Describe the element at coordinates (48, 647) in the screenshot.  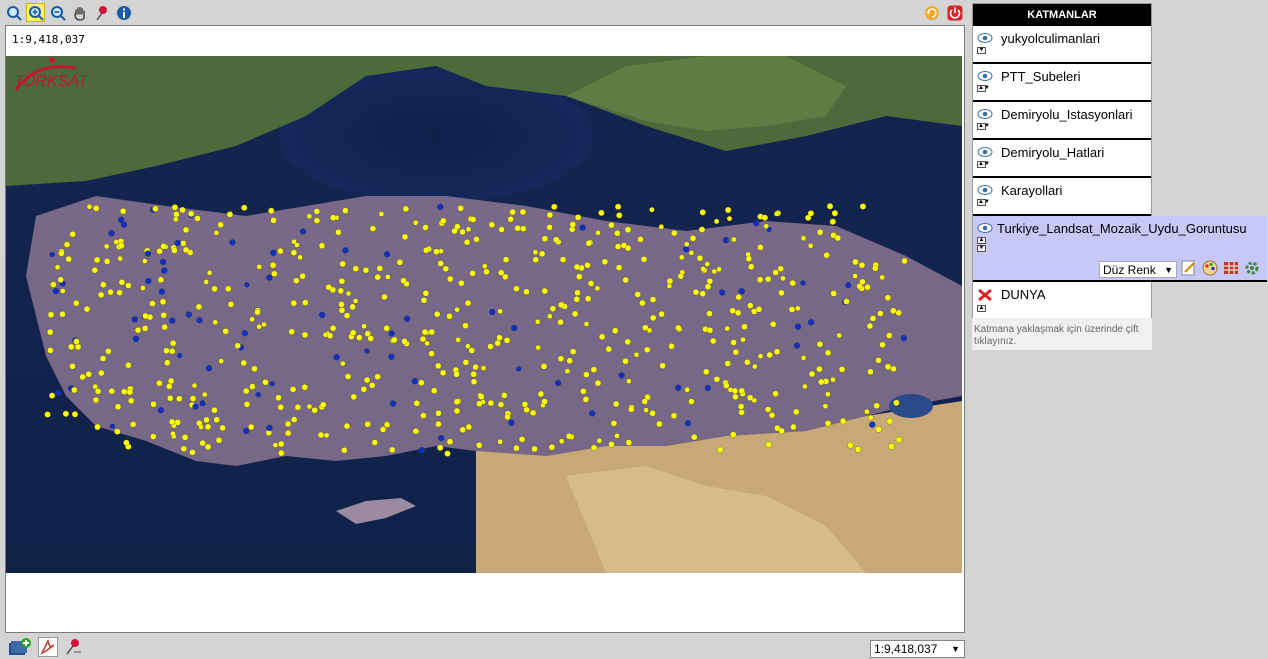
I see `pdf-icon` at that location.